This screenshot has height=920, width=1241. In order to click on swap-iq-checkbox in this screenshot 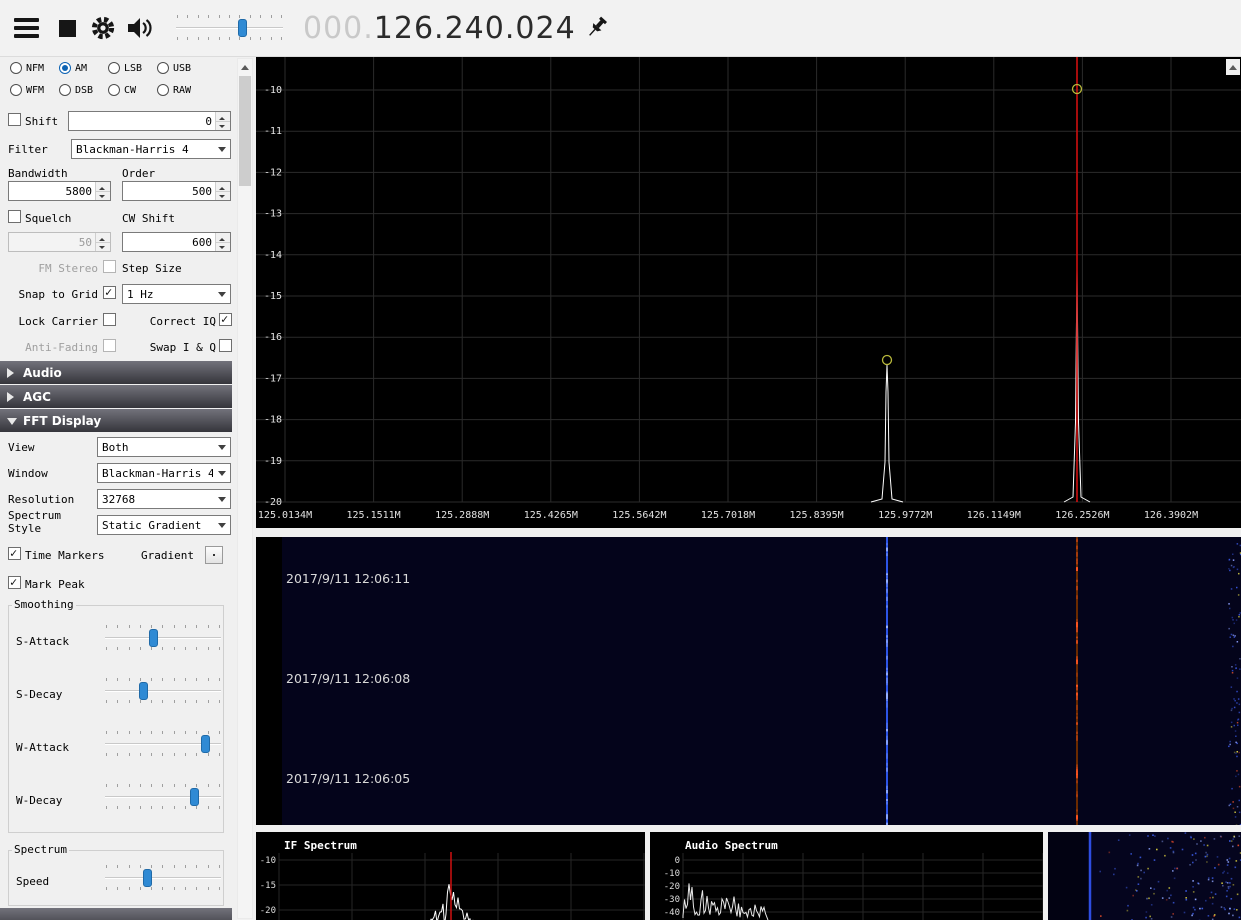, I will do `click(225, 345)`.